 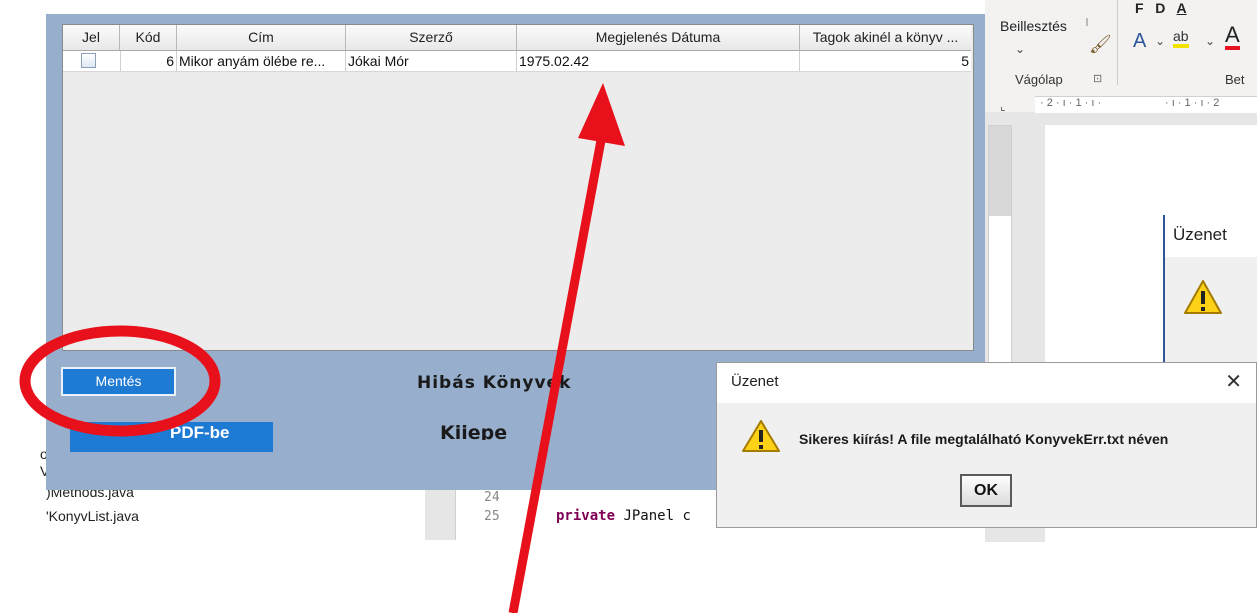 What do you see at coordinates (494, 383) in the screenshot?
I see `erroneous-books-label: Hibás Könyvek` at bounding box center [494, 383].